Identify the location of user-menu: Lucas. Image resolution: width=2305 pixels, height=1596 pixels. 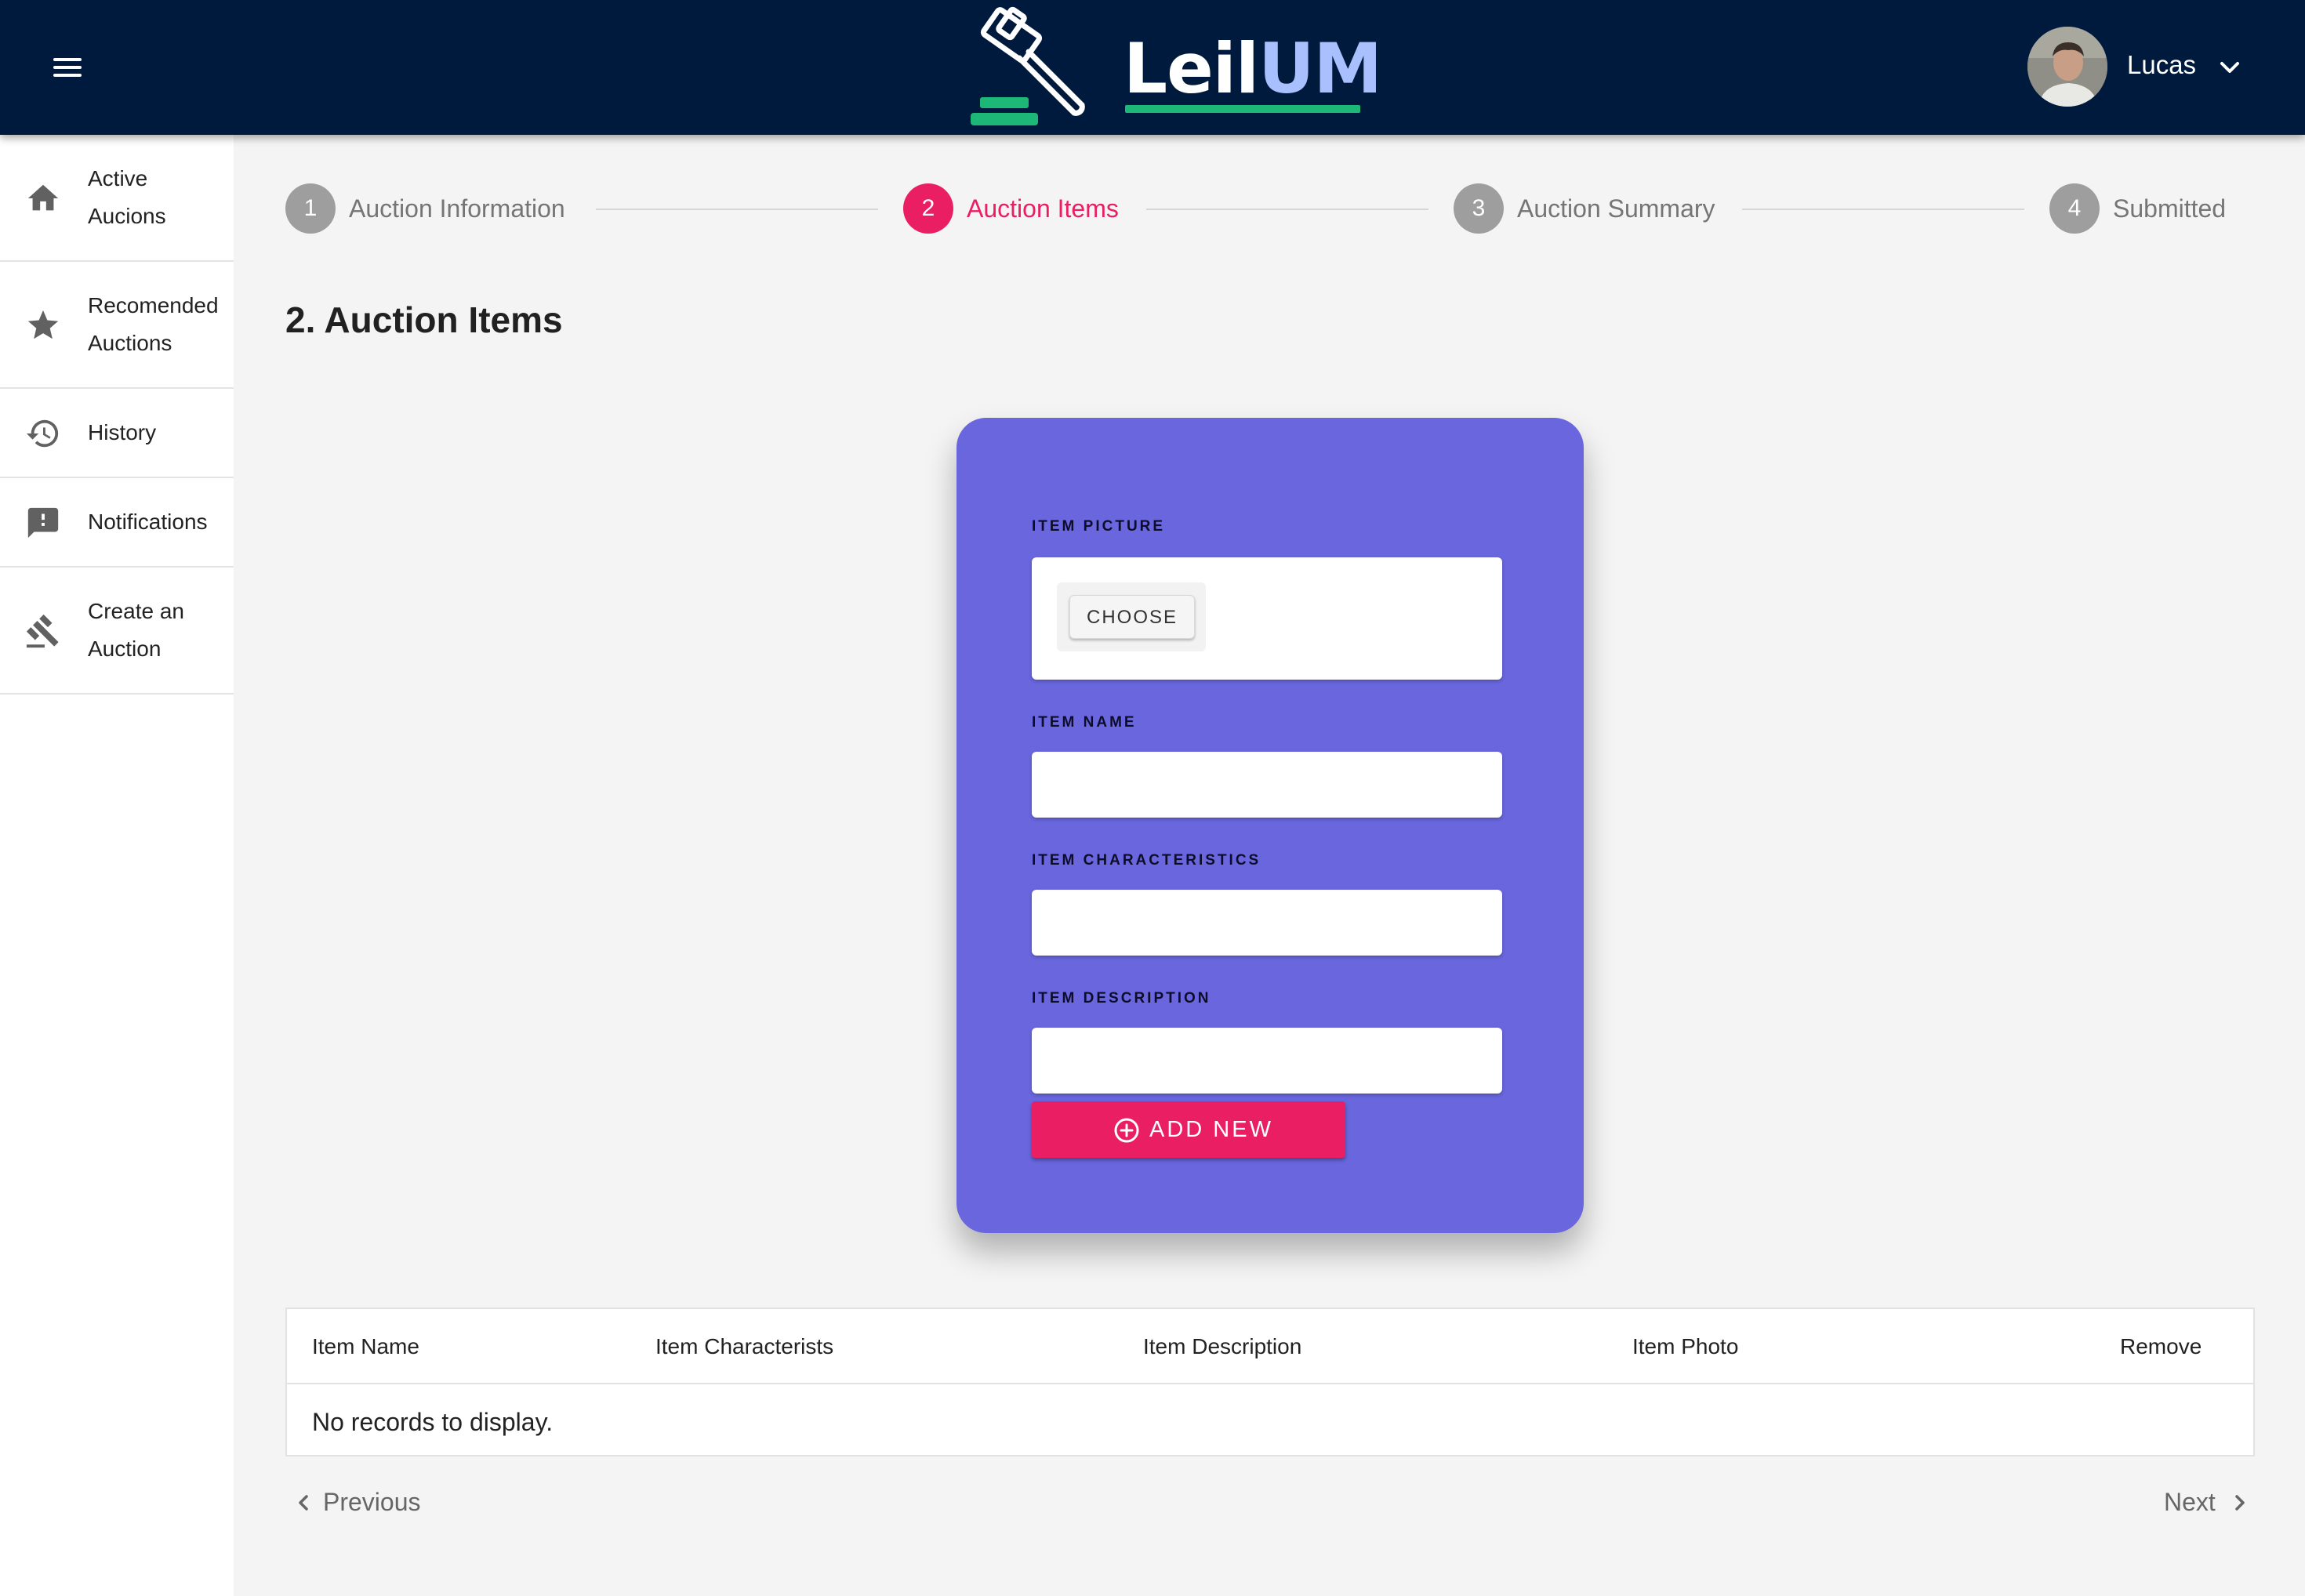
(2156, 67).